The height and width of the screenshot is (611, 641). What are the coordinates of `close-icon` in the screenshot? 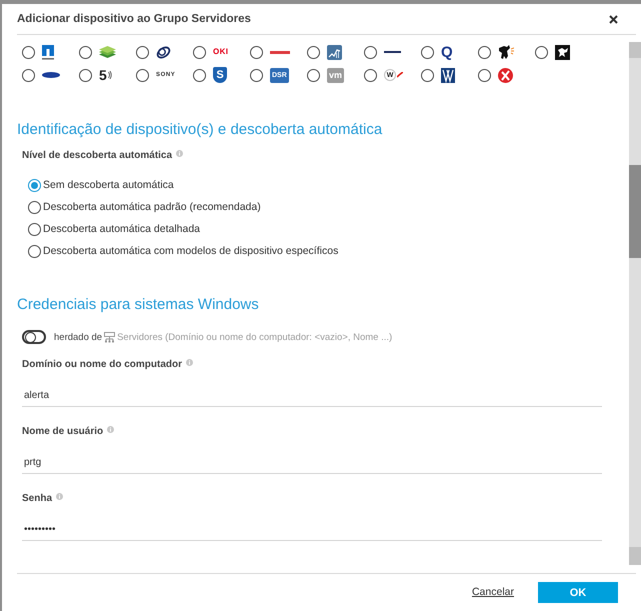 It's located at (613, 19).